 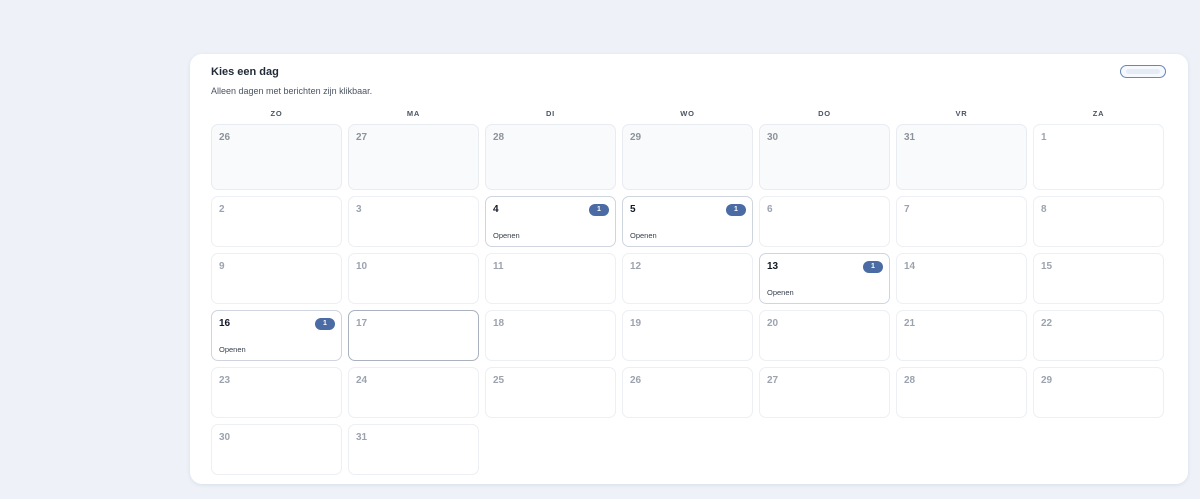 What do you see at coordinates (499, 380) in the screenshot?
I see `day-number: 25` at bounding box center [499, 380].